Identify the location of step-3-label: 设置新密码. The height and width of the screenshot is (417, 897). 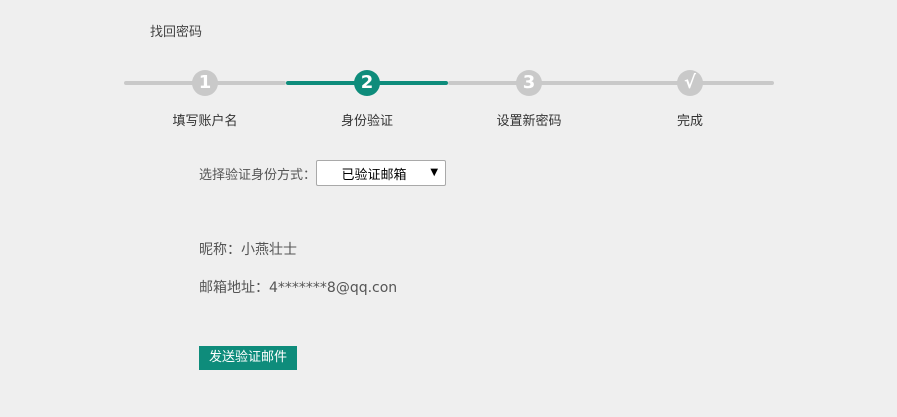
(529, 121).